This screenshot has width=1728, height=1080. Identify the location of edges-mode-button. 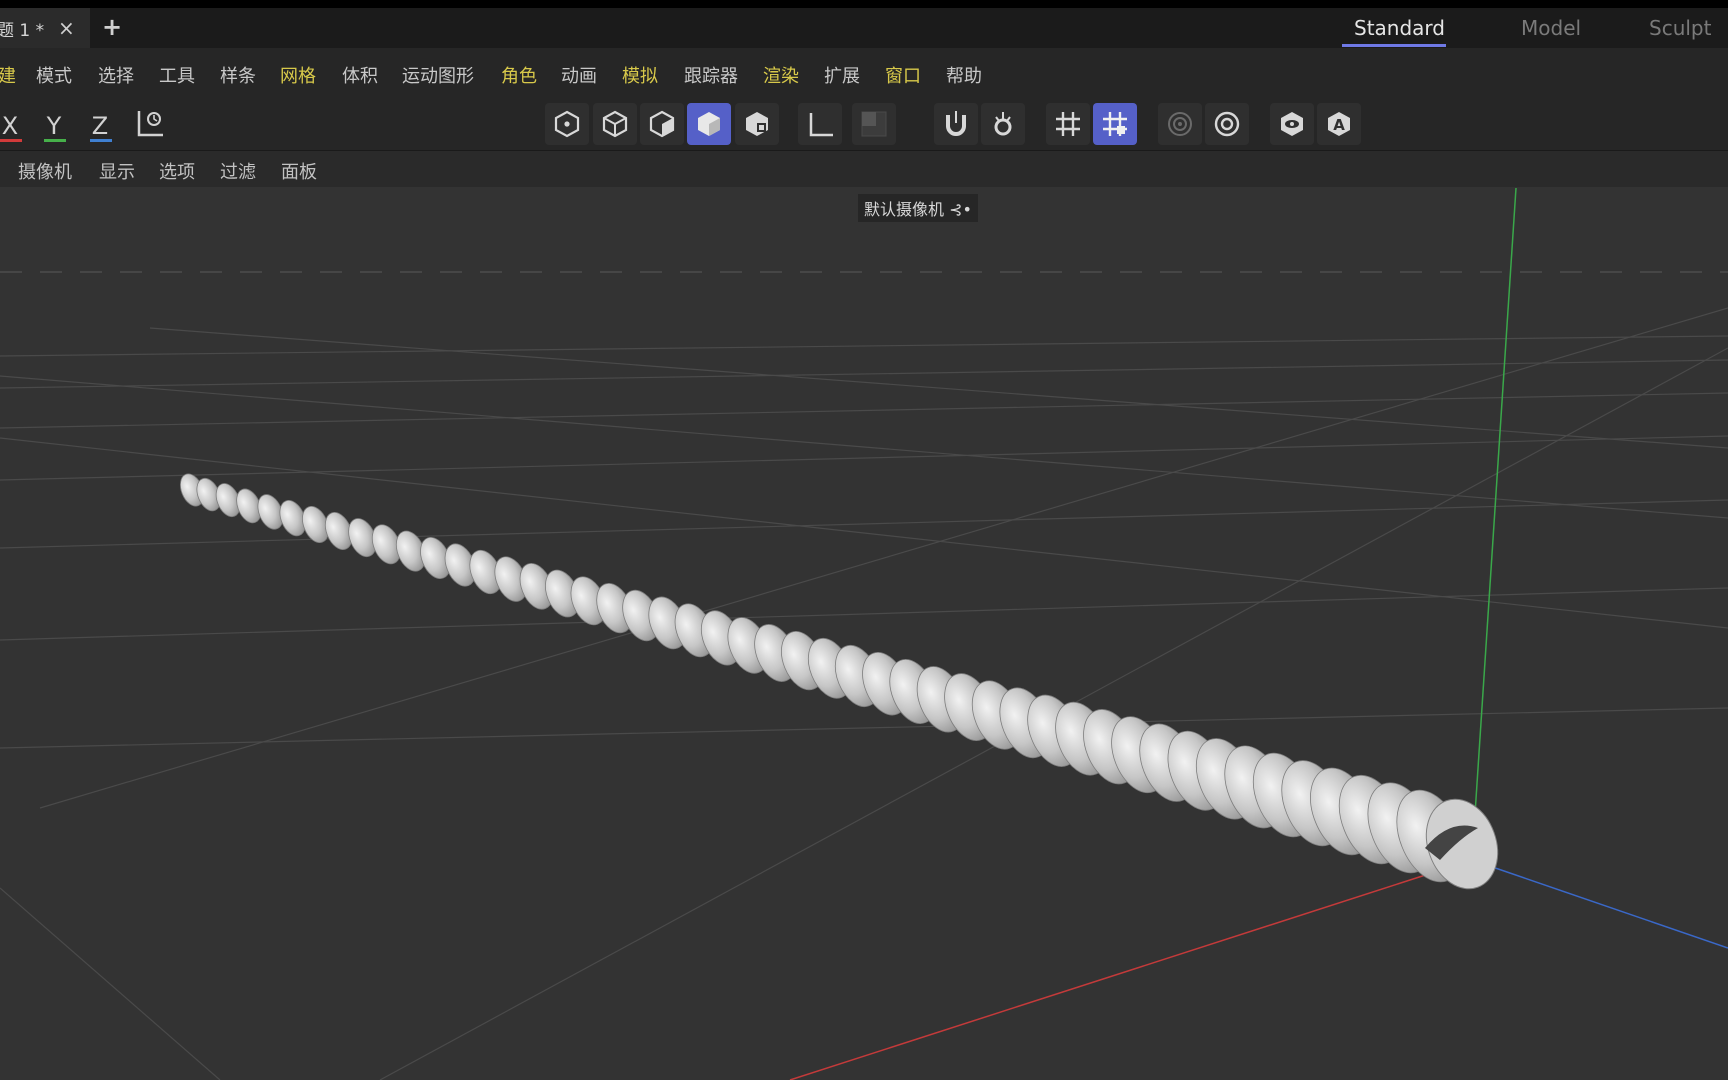
(615, 124).